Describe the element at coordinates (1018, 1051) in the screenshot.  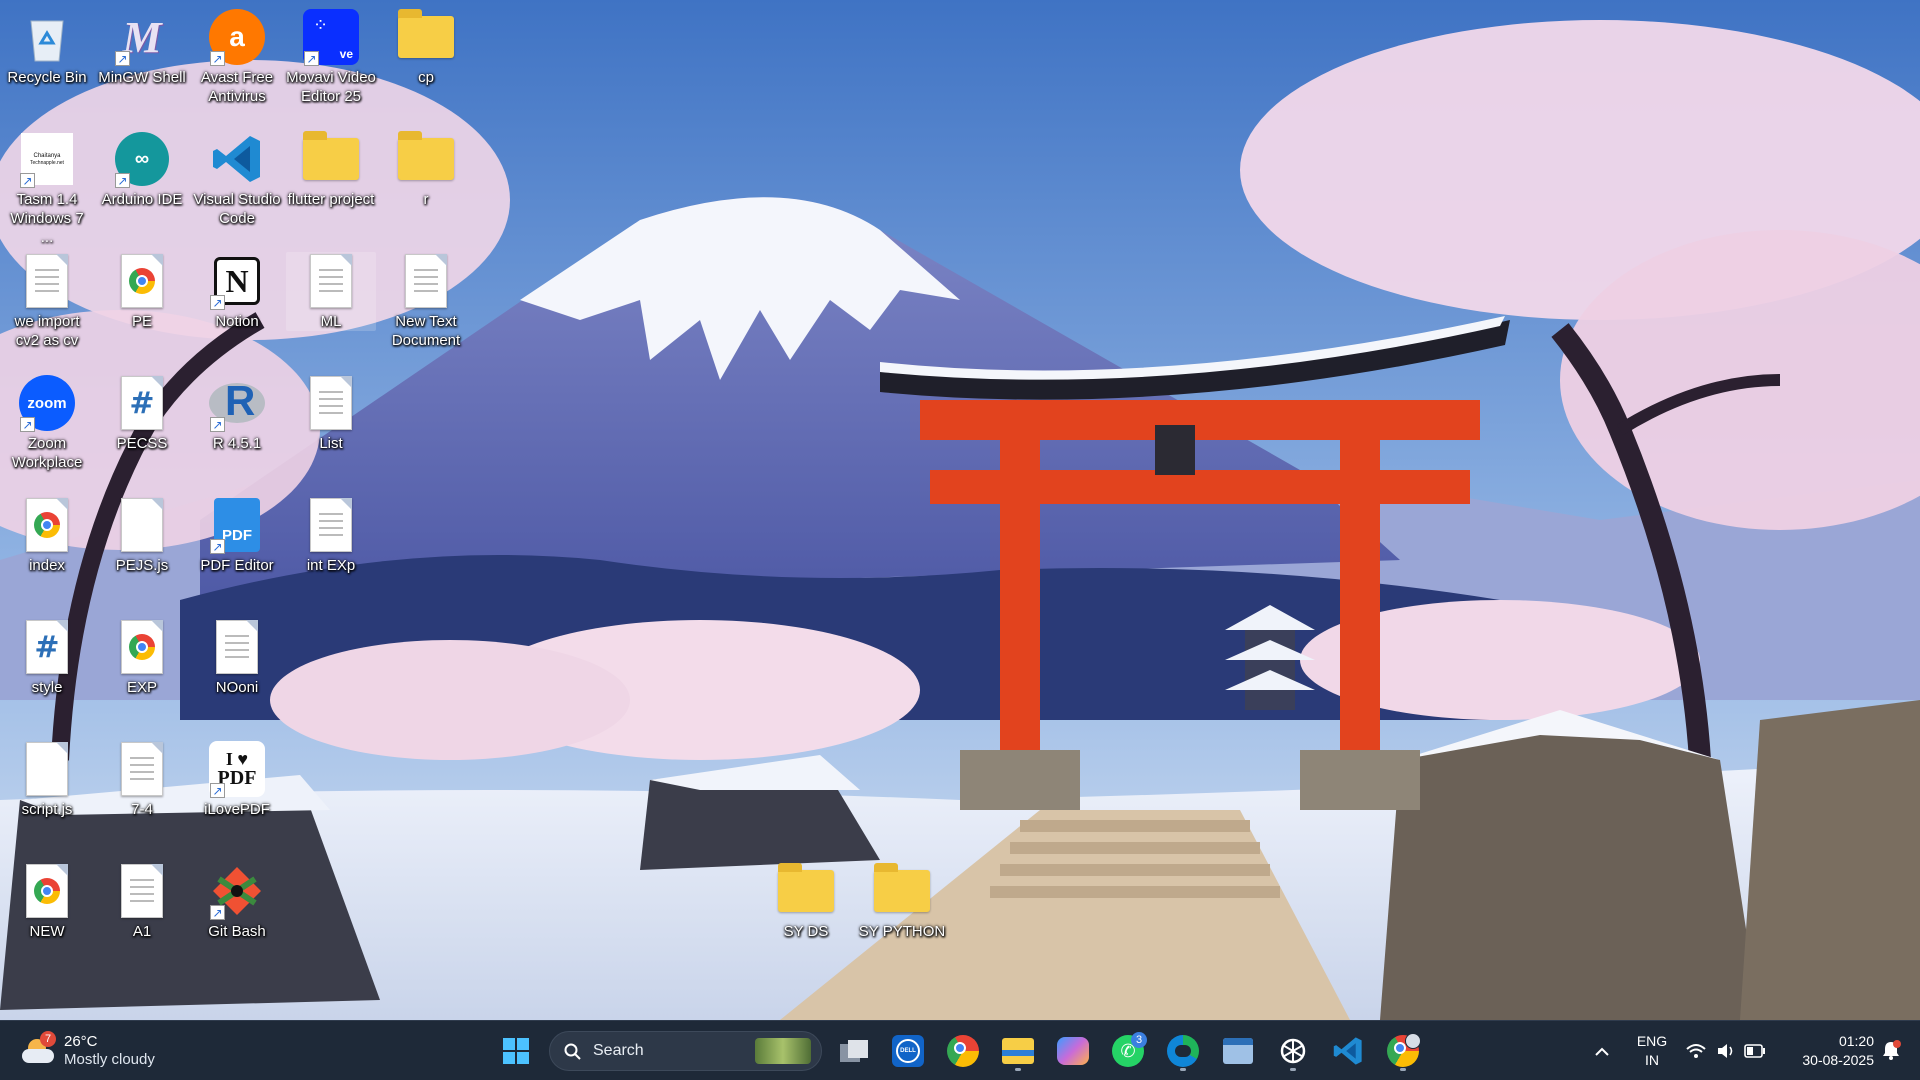
I see `taskbar-app-file-explorer` at that location.